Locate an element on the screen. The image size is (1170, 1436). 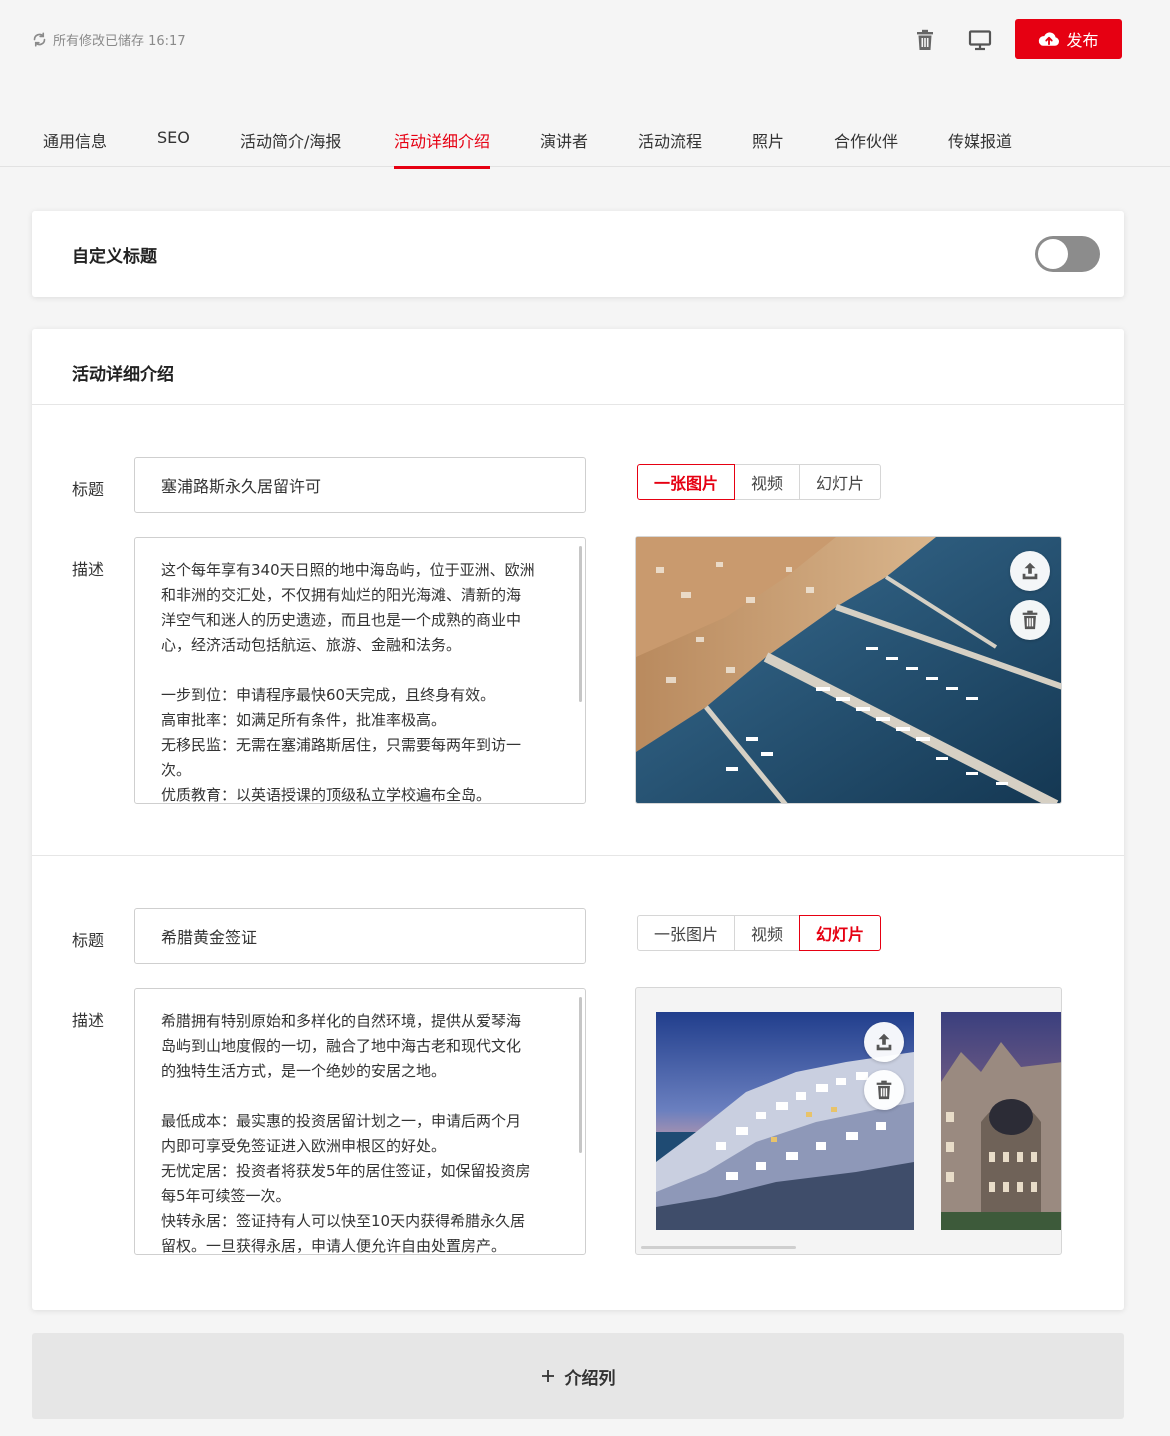
toggle-knob is located at coordinates (1053, 254).